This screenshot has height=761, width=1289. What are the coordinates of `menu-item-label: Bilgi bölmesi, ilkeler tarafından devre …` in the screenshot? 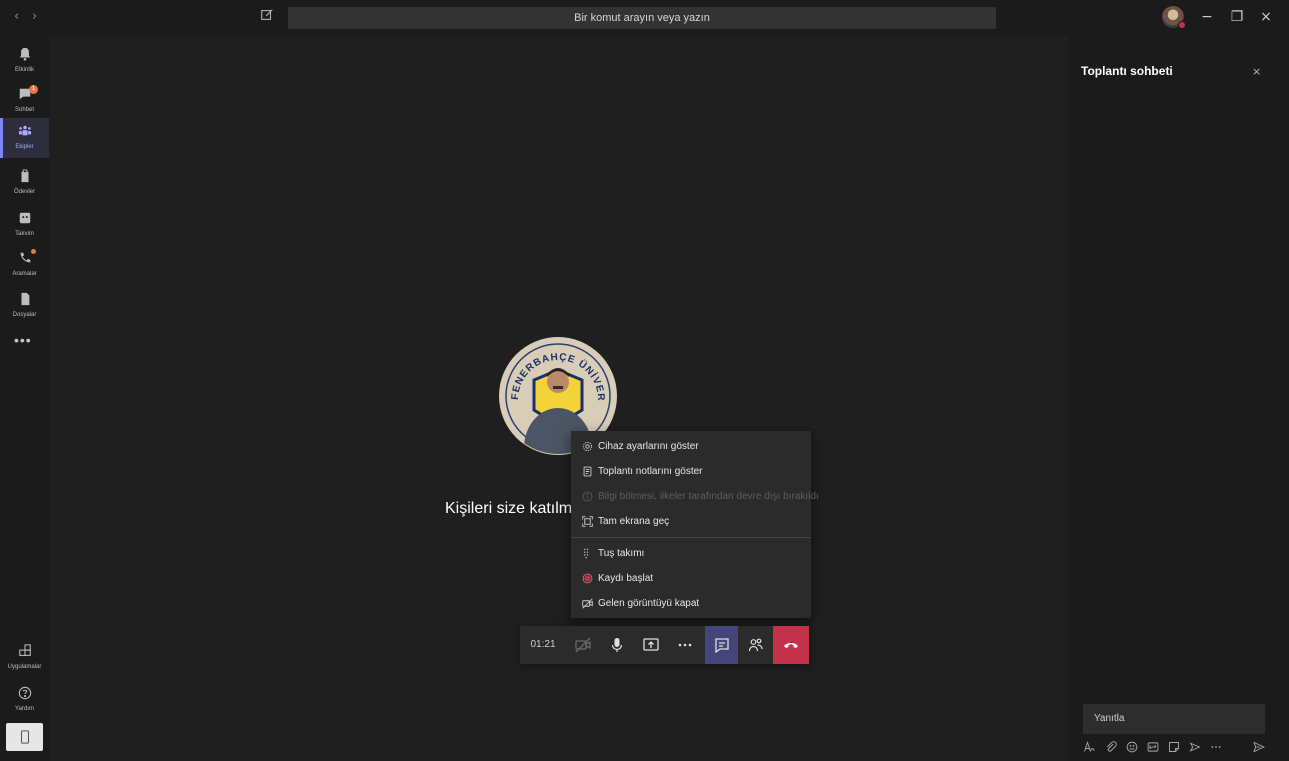 It's located at (708, 496).